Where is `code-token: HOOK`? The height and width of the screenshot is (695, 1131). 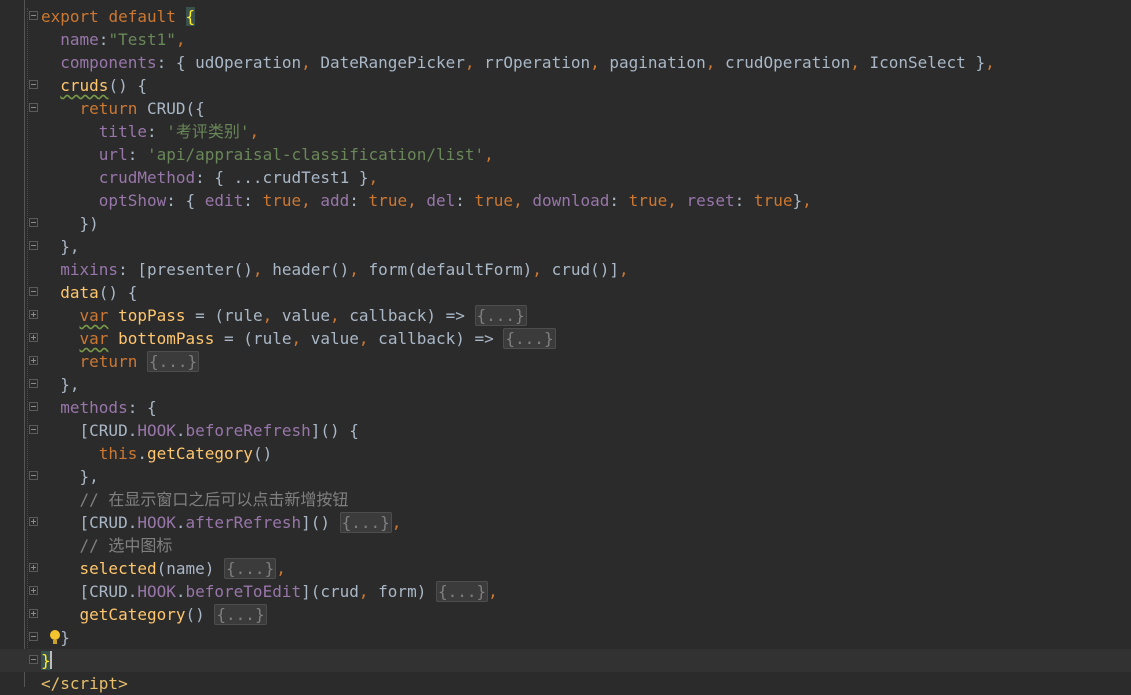
code-token: HOOK is located at coordinates (156, 522).